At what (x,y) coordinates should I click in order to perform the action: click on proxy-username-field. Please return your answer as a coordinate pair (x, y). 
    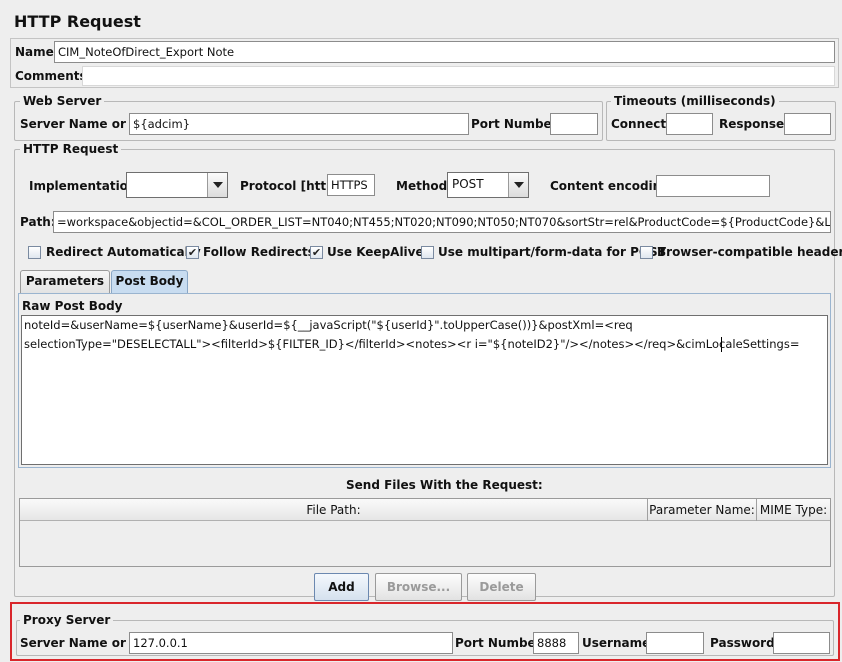
    Looking at the image, I should click on (675, 643).